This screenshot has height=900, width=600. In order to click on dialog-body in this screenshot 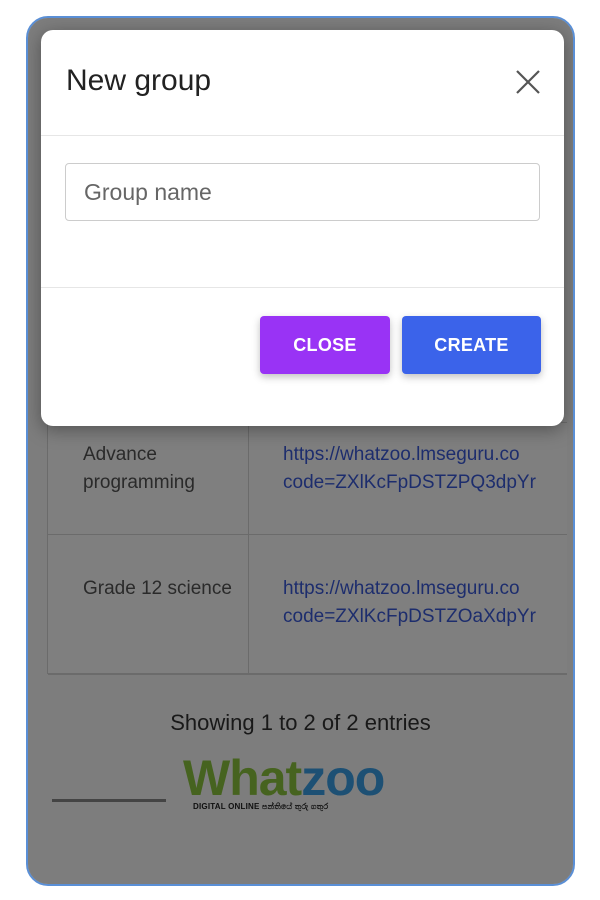, I will do `click(302, 212)`.